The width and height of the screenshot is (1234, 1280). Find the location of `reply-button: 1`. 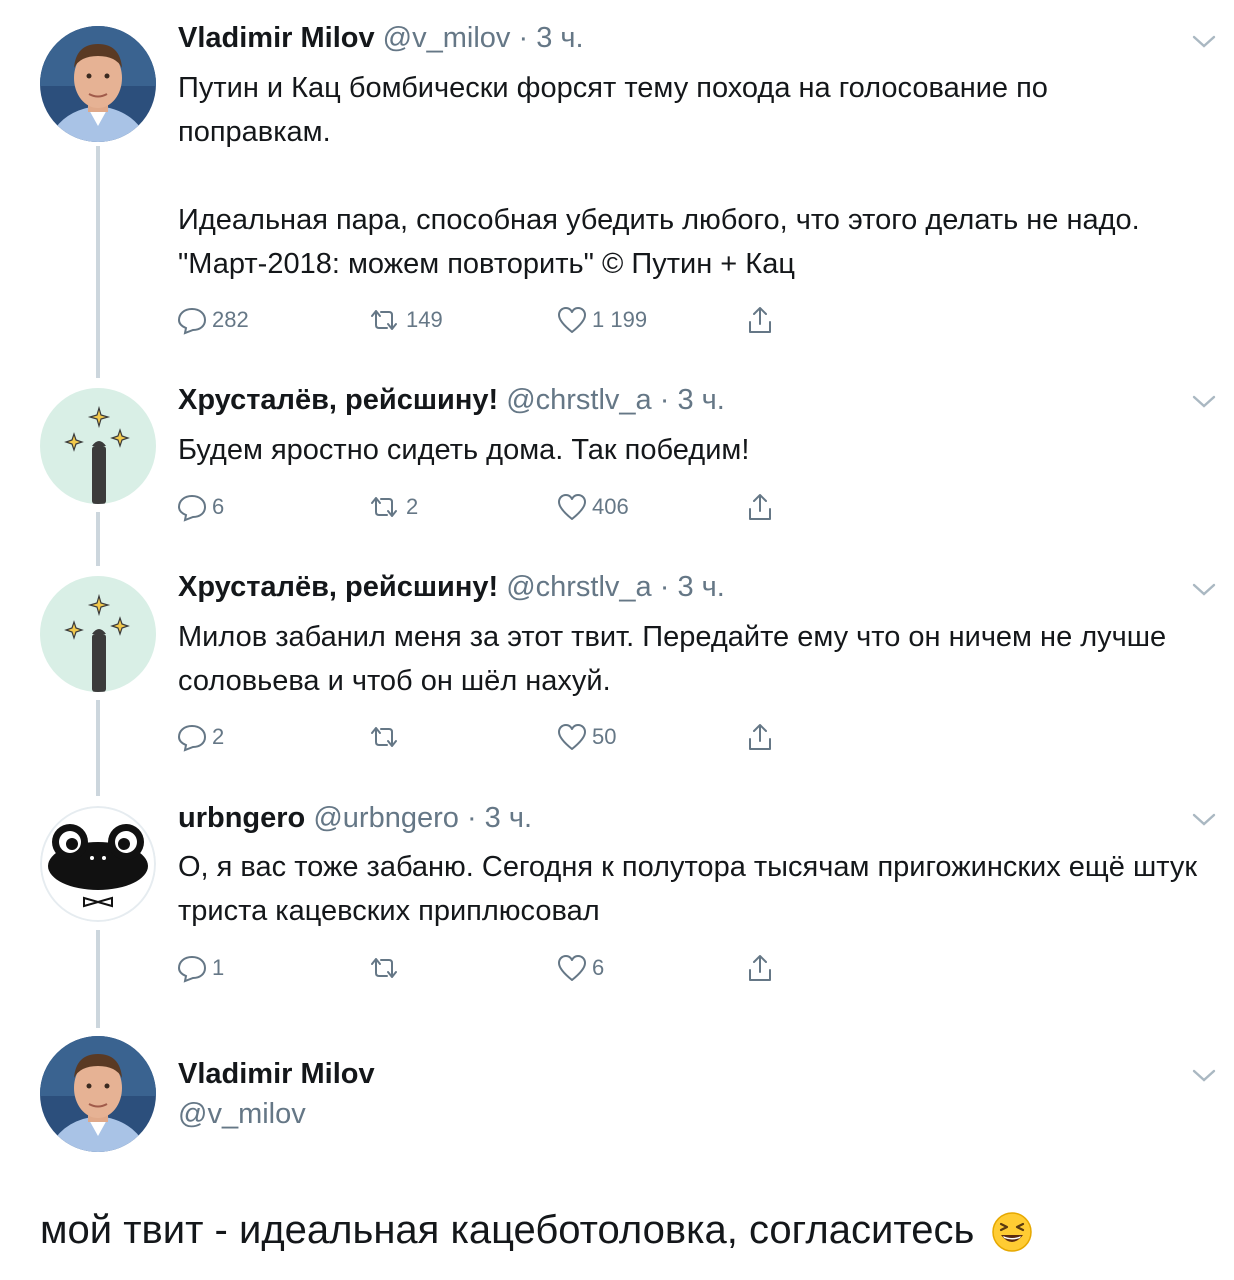

reply-button: 1 is located at coordinates (200, 968).